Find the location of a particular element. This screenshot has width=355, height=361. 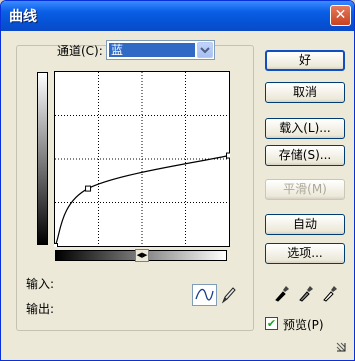

curve-tool-icon is located at coordinates (204, 295).